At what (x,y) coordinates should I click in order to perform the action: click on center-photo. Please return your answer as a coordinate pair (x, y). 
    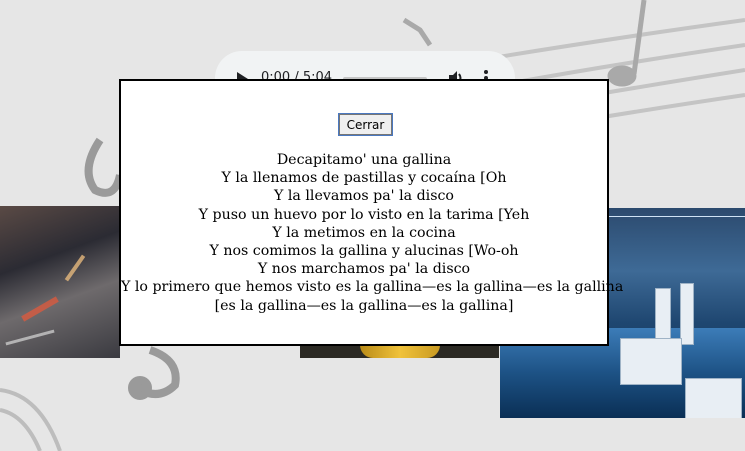
    Looking at the image, I should click on (399, 351).